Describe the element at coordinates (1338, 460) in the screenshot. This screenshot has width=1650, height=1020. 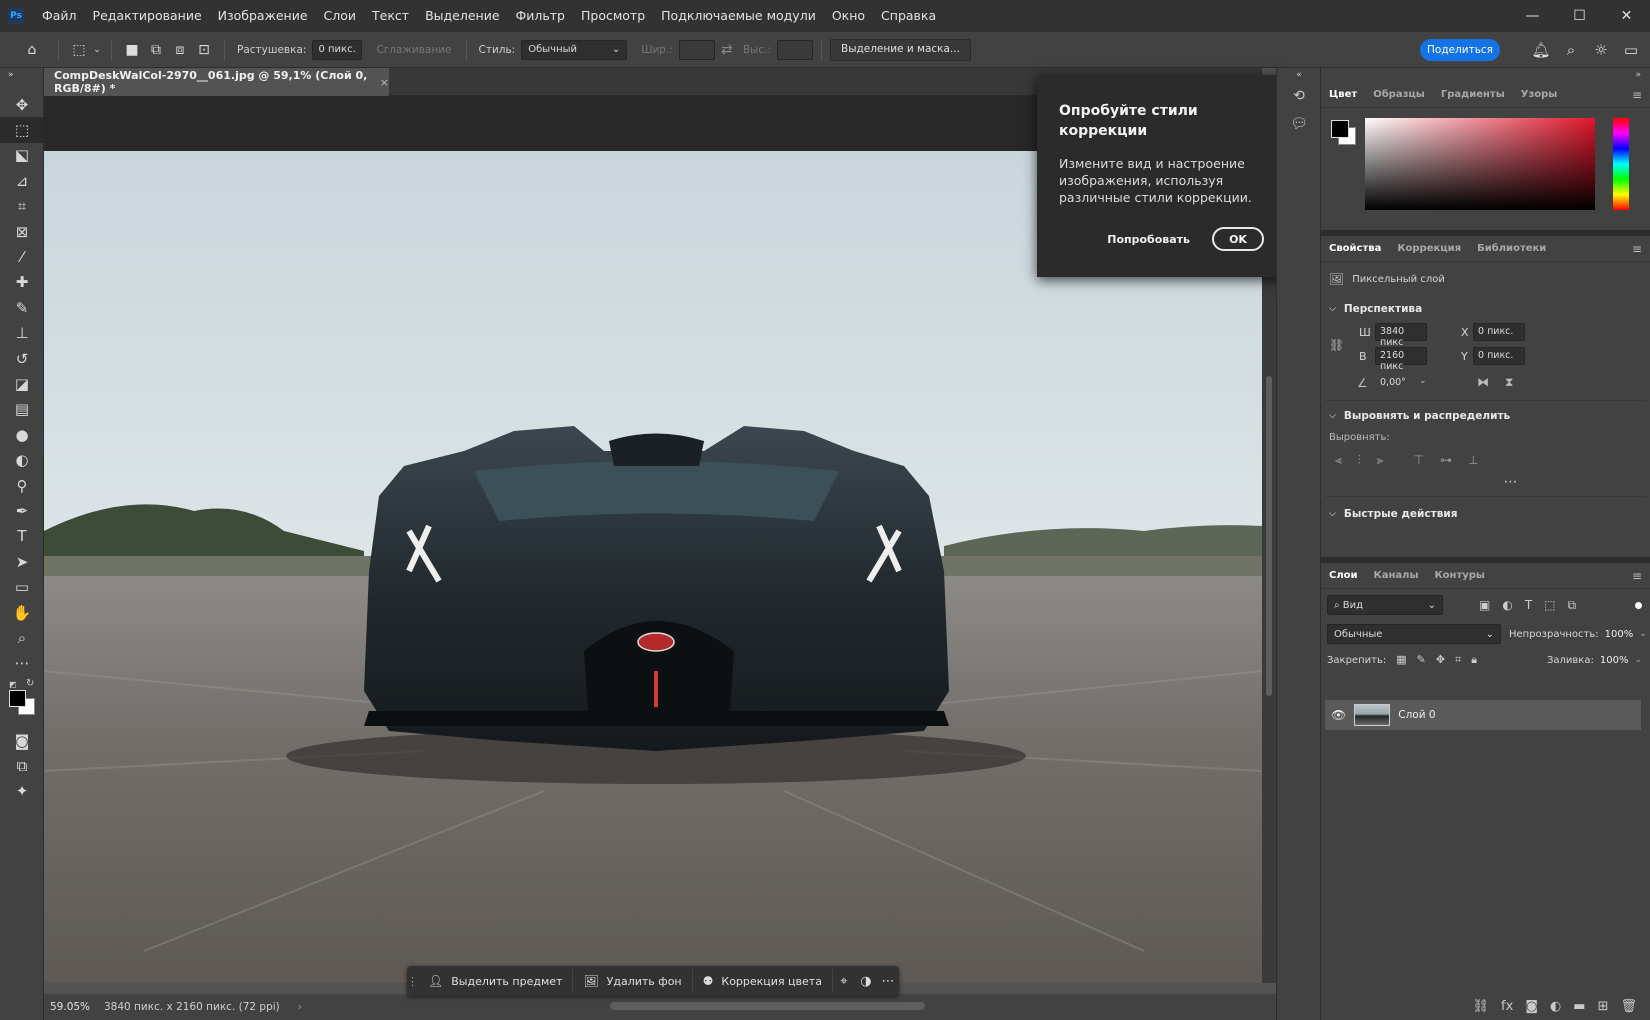
I see `align-left-icon: ⫷` at that location.